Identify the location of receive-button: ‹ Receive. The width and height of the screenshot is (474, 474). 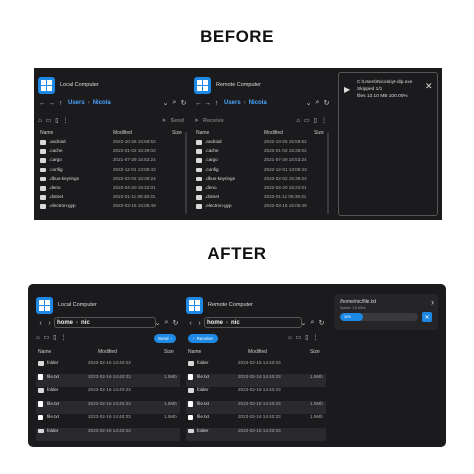
(203, 338).